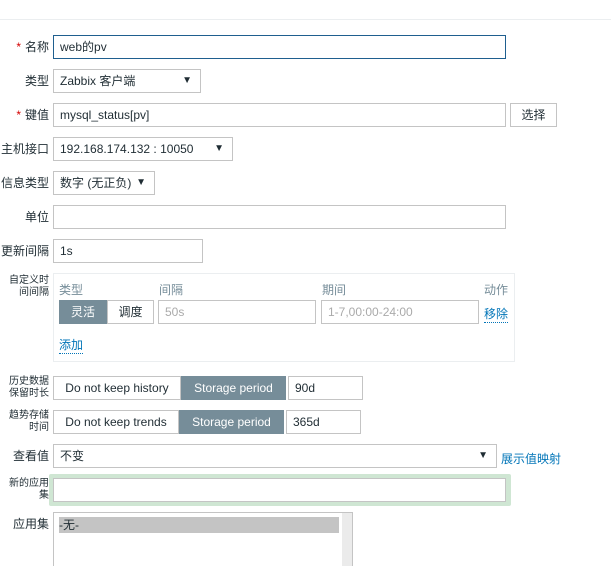  What do you see at coordinates (116, 422) in the screenshot?
I see `no-trends-button: Do not keep trends` at bounding box center [116, 422].